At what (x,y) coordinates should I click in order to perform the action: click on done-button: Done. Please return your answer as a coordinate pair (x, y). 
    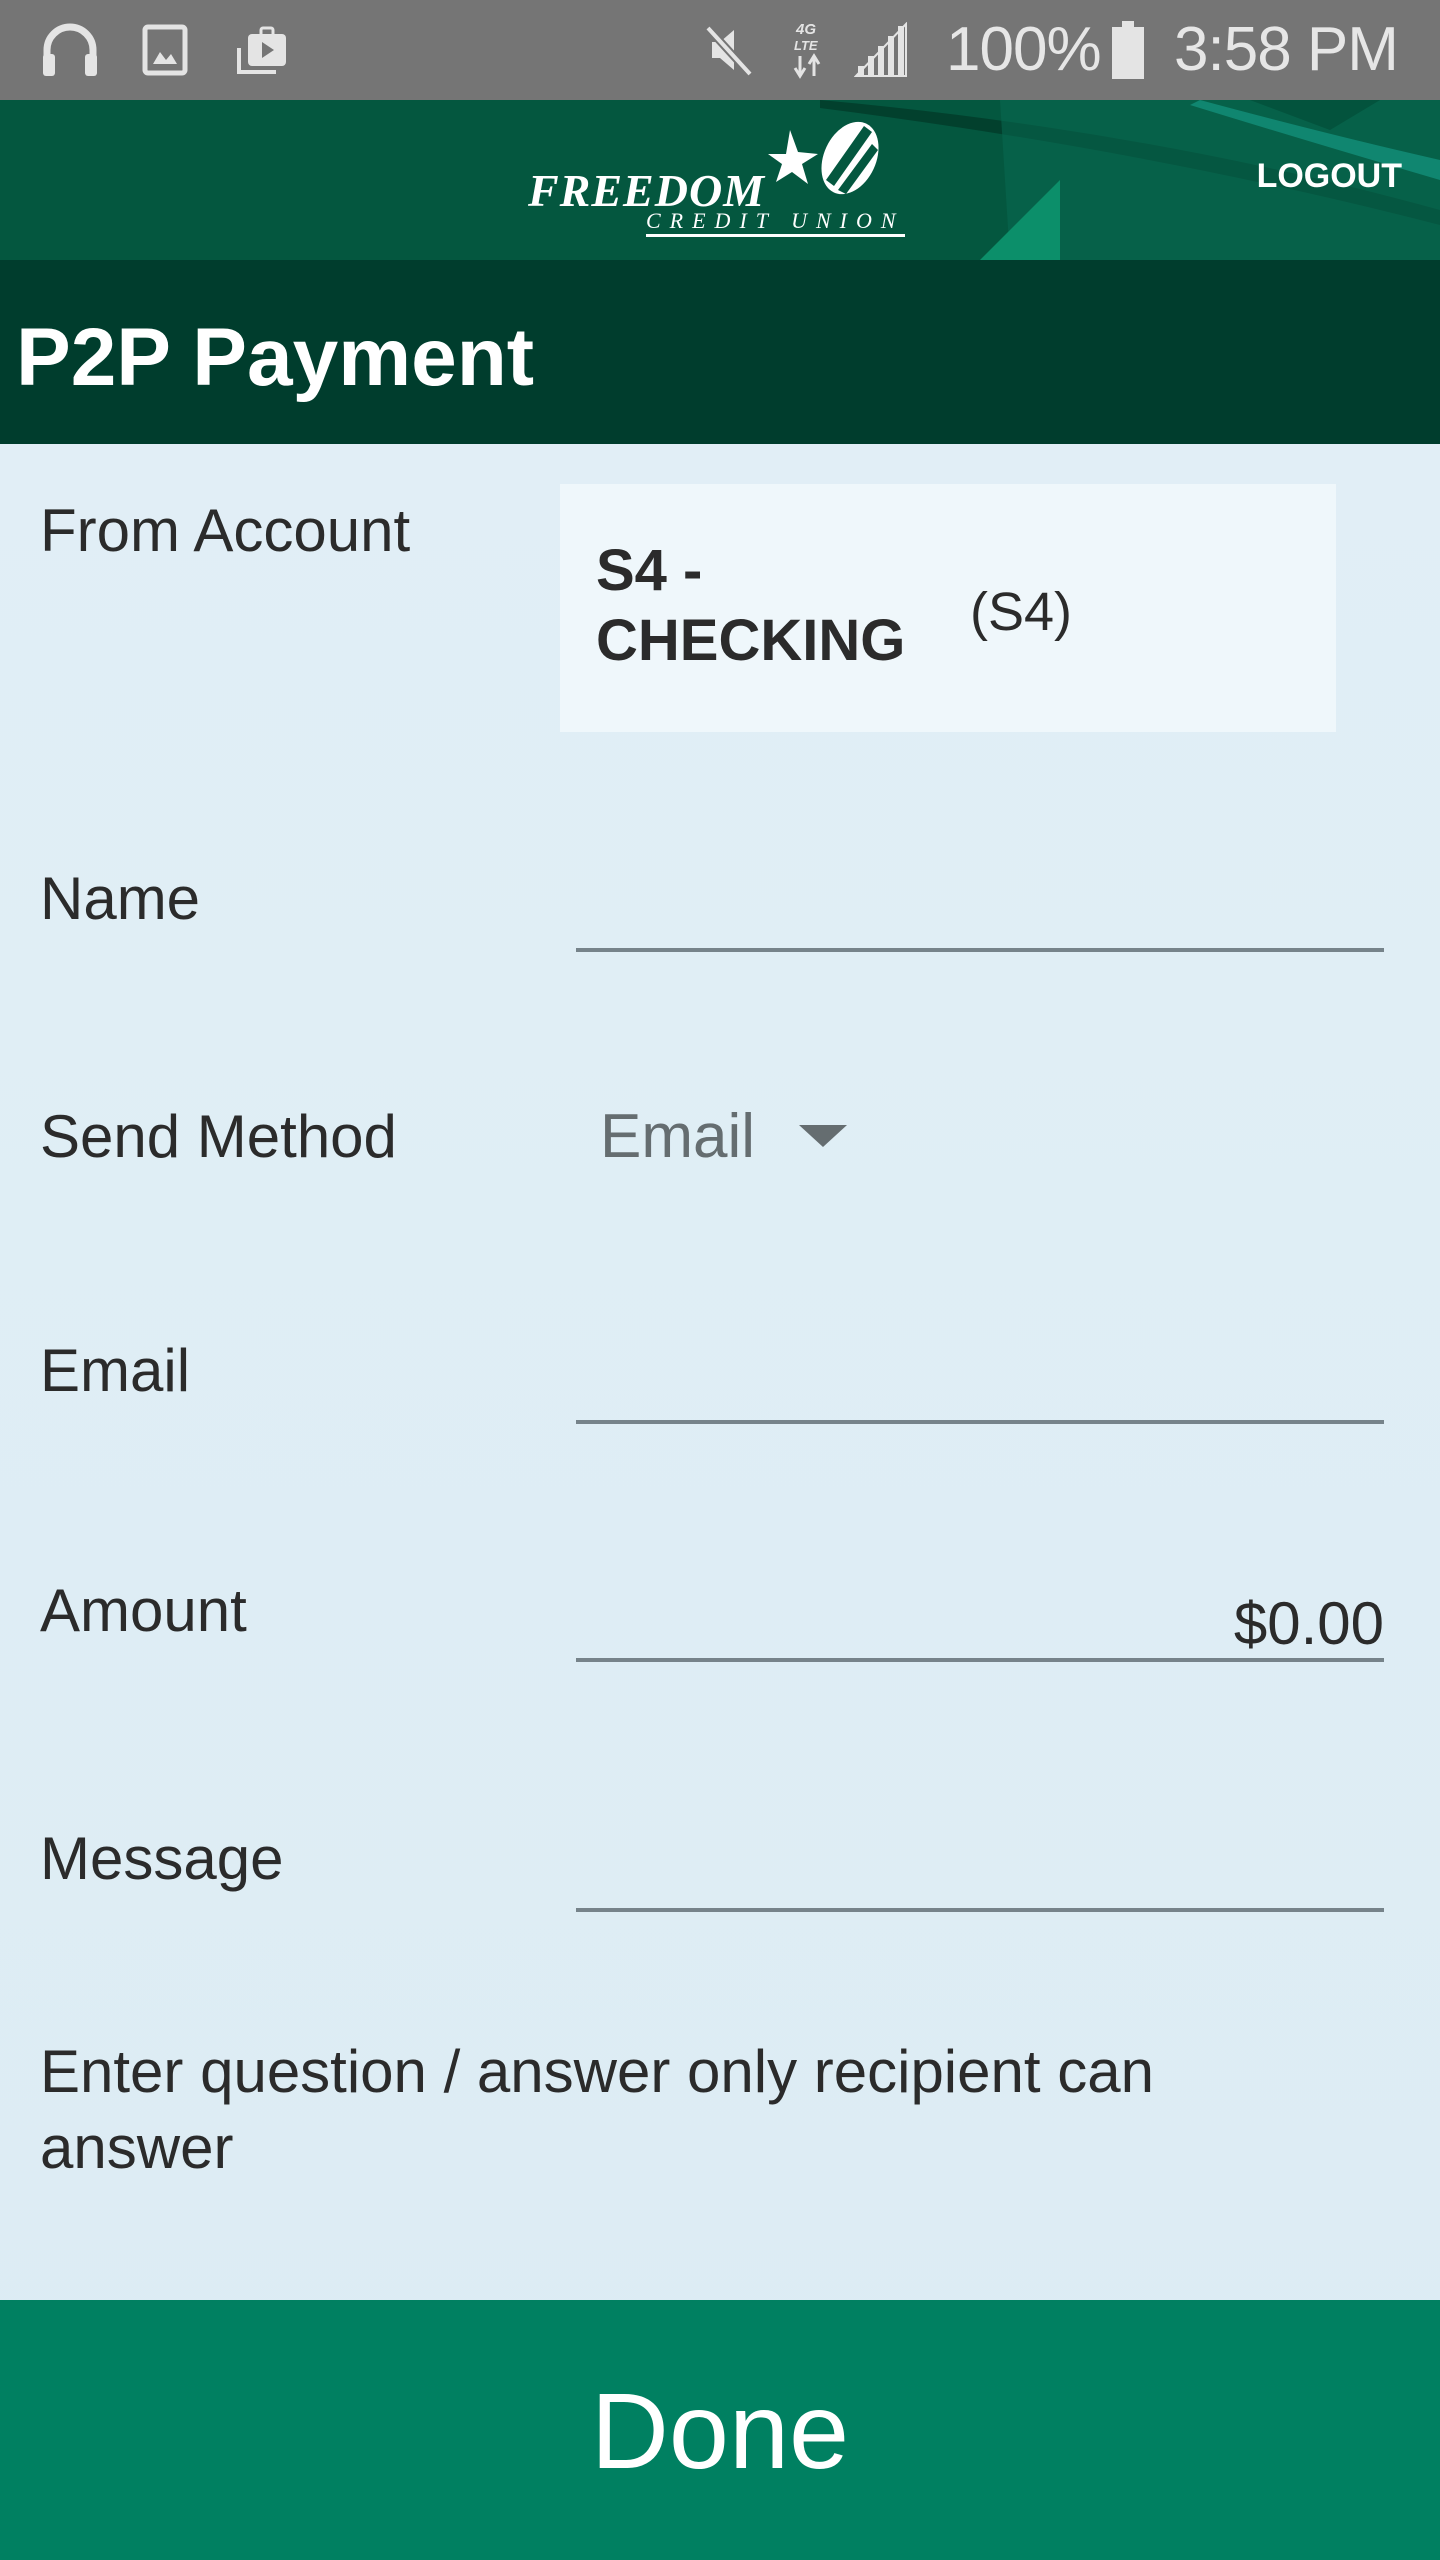
    Looking at the image, I should click on (720, 2430).